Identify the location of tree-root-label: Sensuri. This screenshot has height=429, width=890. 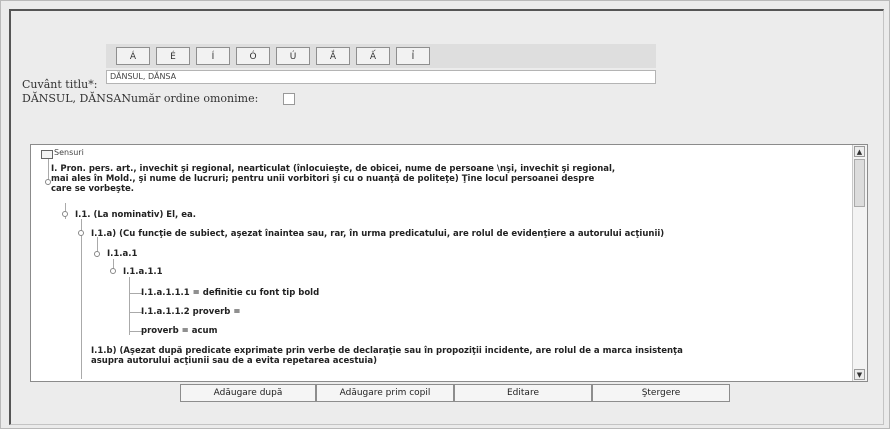
(69, 152).